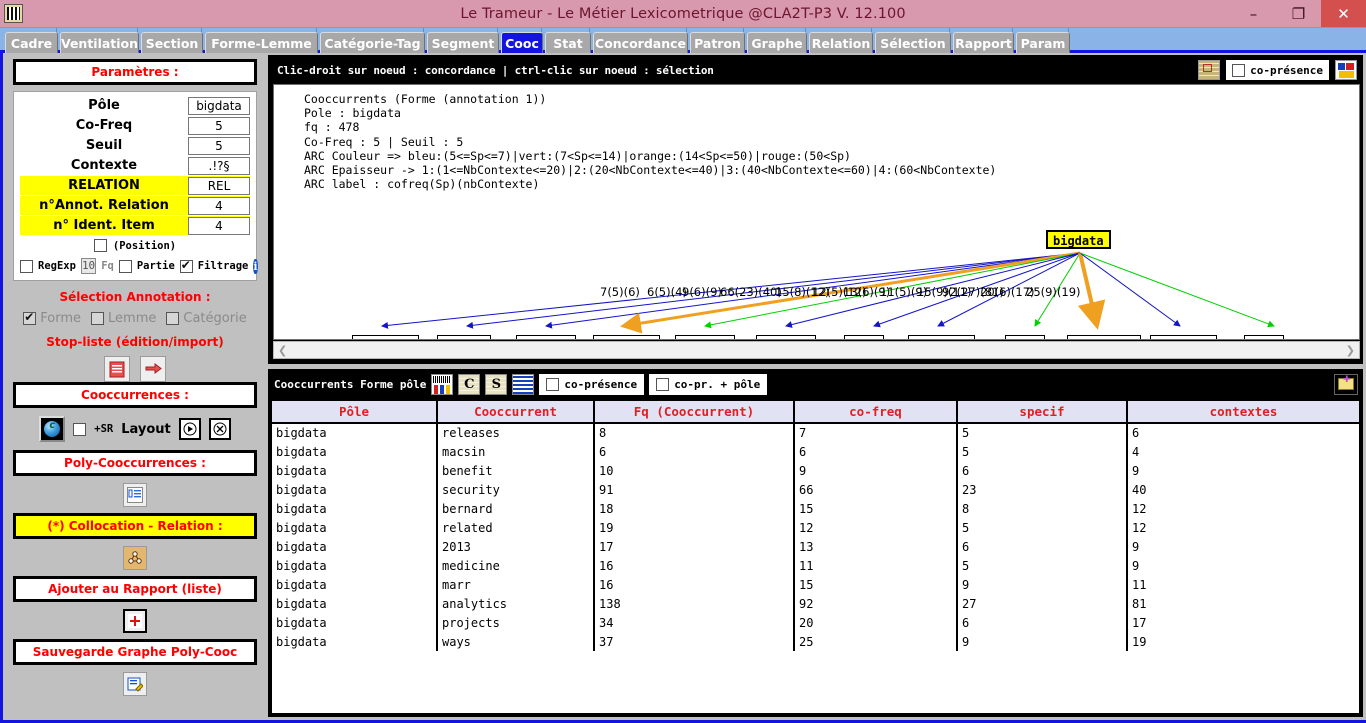  I want to click on table-column-header: Cooccurrent, so click(516, 412).